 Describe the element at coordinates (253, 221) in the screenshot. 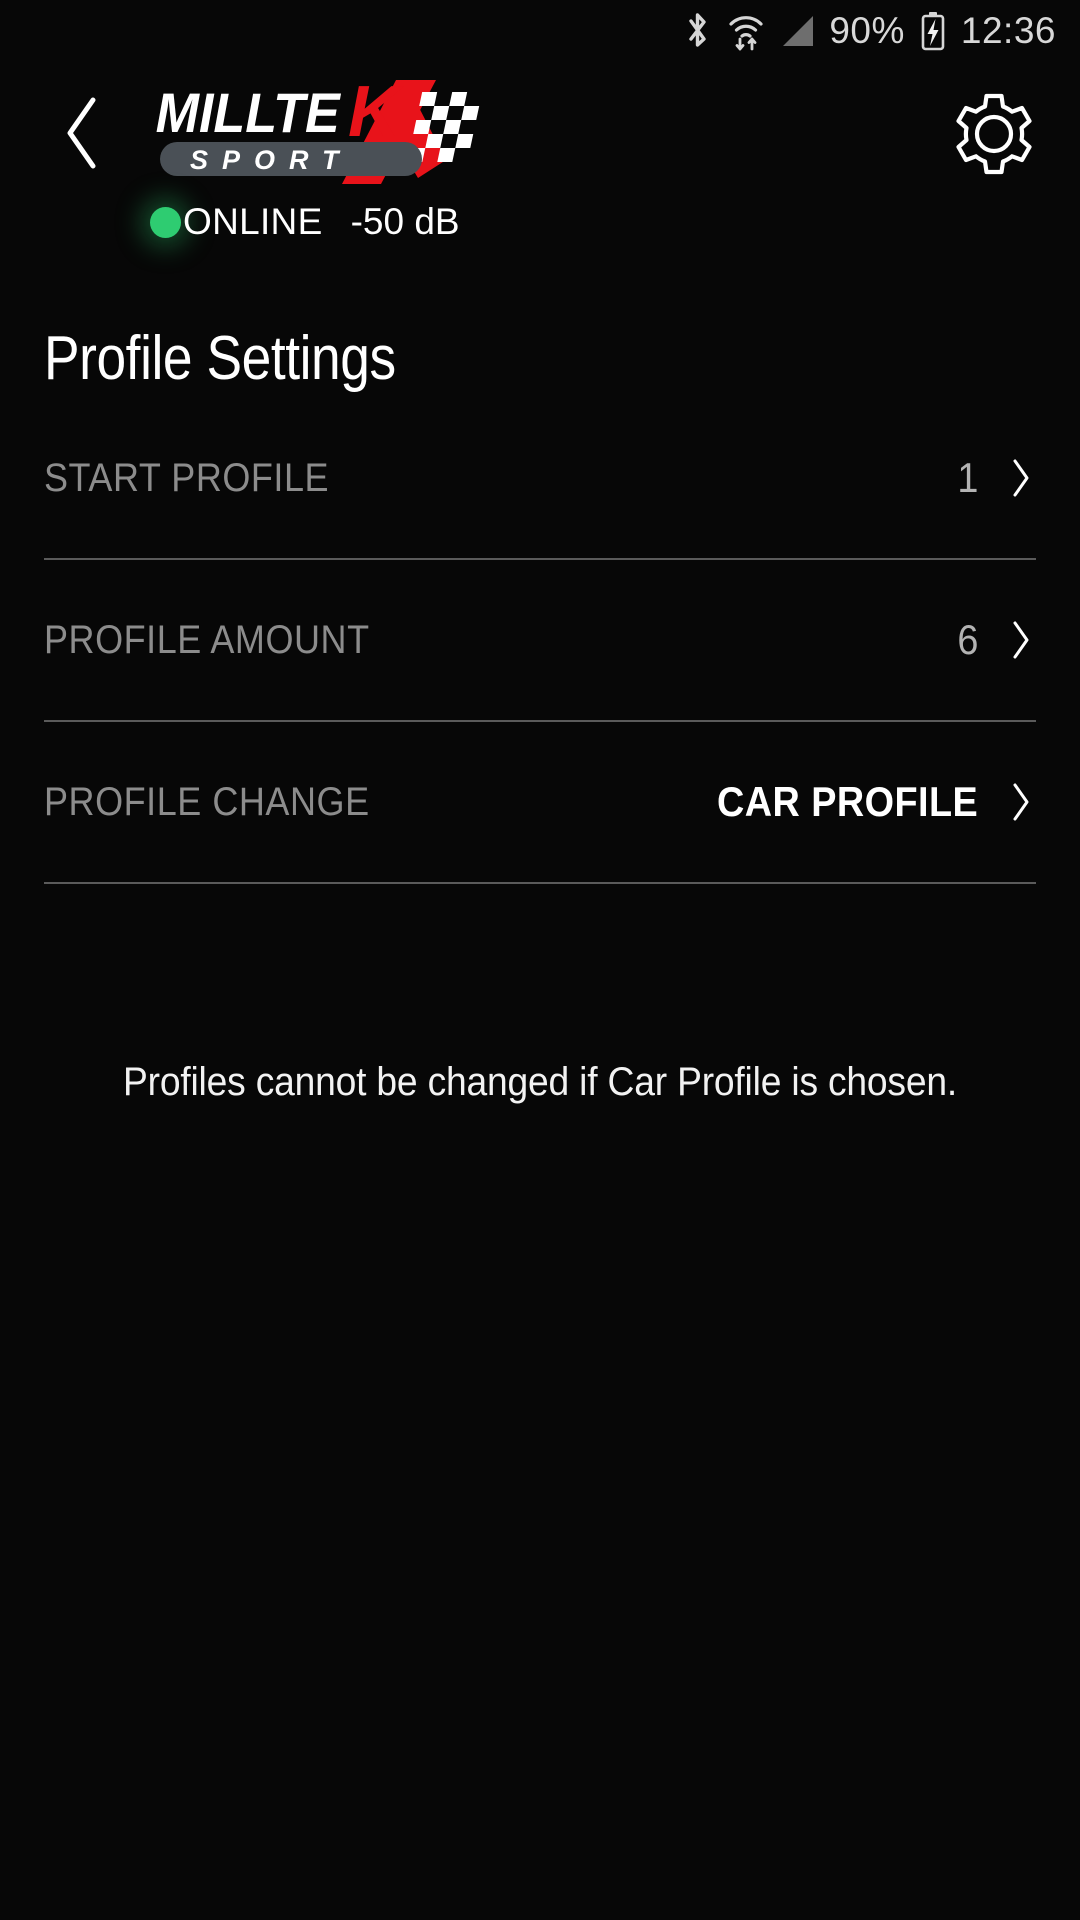

I see `connection-state-label: ONLINE` at that location.